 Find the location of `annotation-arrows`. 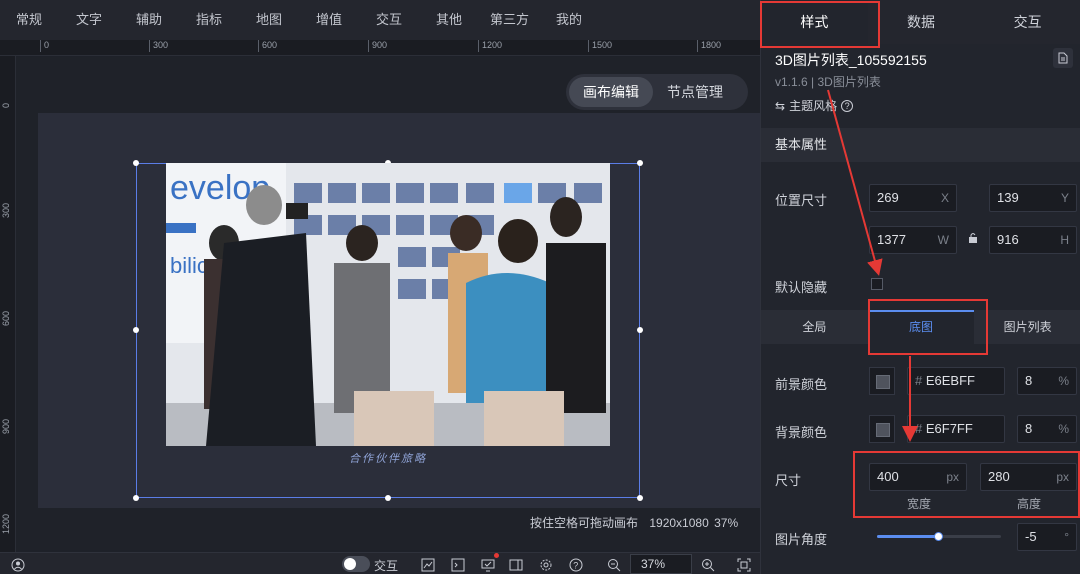

annotation-arrows is located at coordinates (872, 265).